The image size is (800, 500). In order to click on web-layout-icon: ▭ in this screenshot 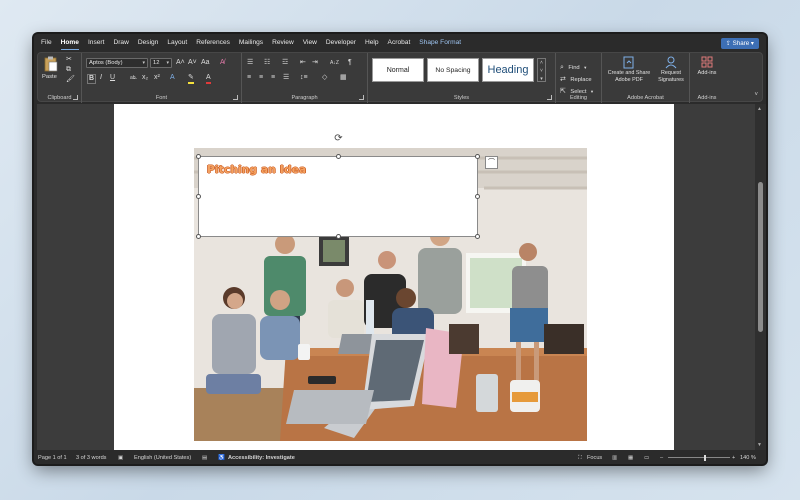, I will do `click(646, 458)`.